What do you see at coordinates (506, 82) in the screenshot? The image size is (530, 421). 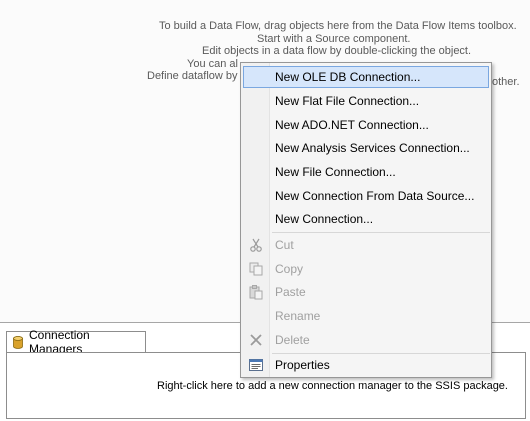 I see `hint-line: other.` at bounding box center [506, 82].